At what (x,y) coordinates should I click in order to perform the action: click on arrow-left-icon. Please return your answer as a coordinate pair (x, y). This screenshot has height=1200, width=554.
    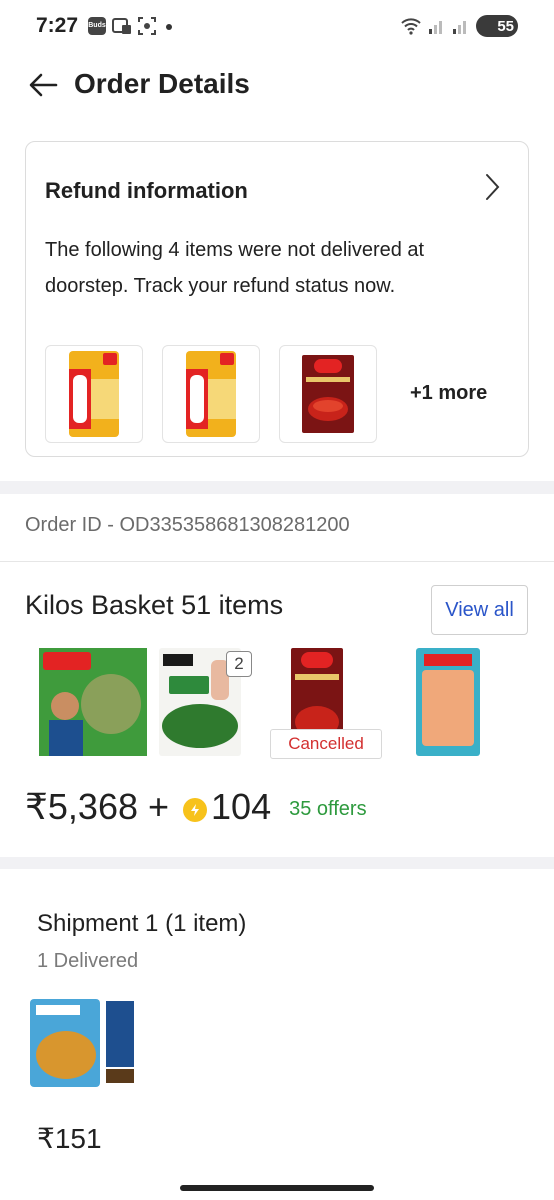
    Looking at the image, I should click on (43, 85).